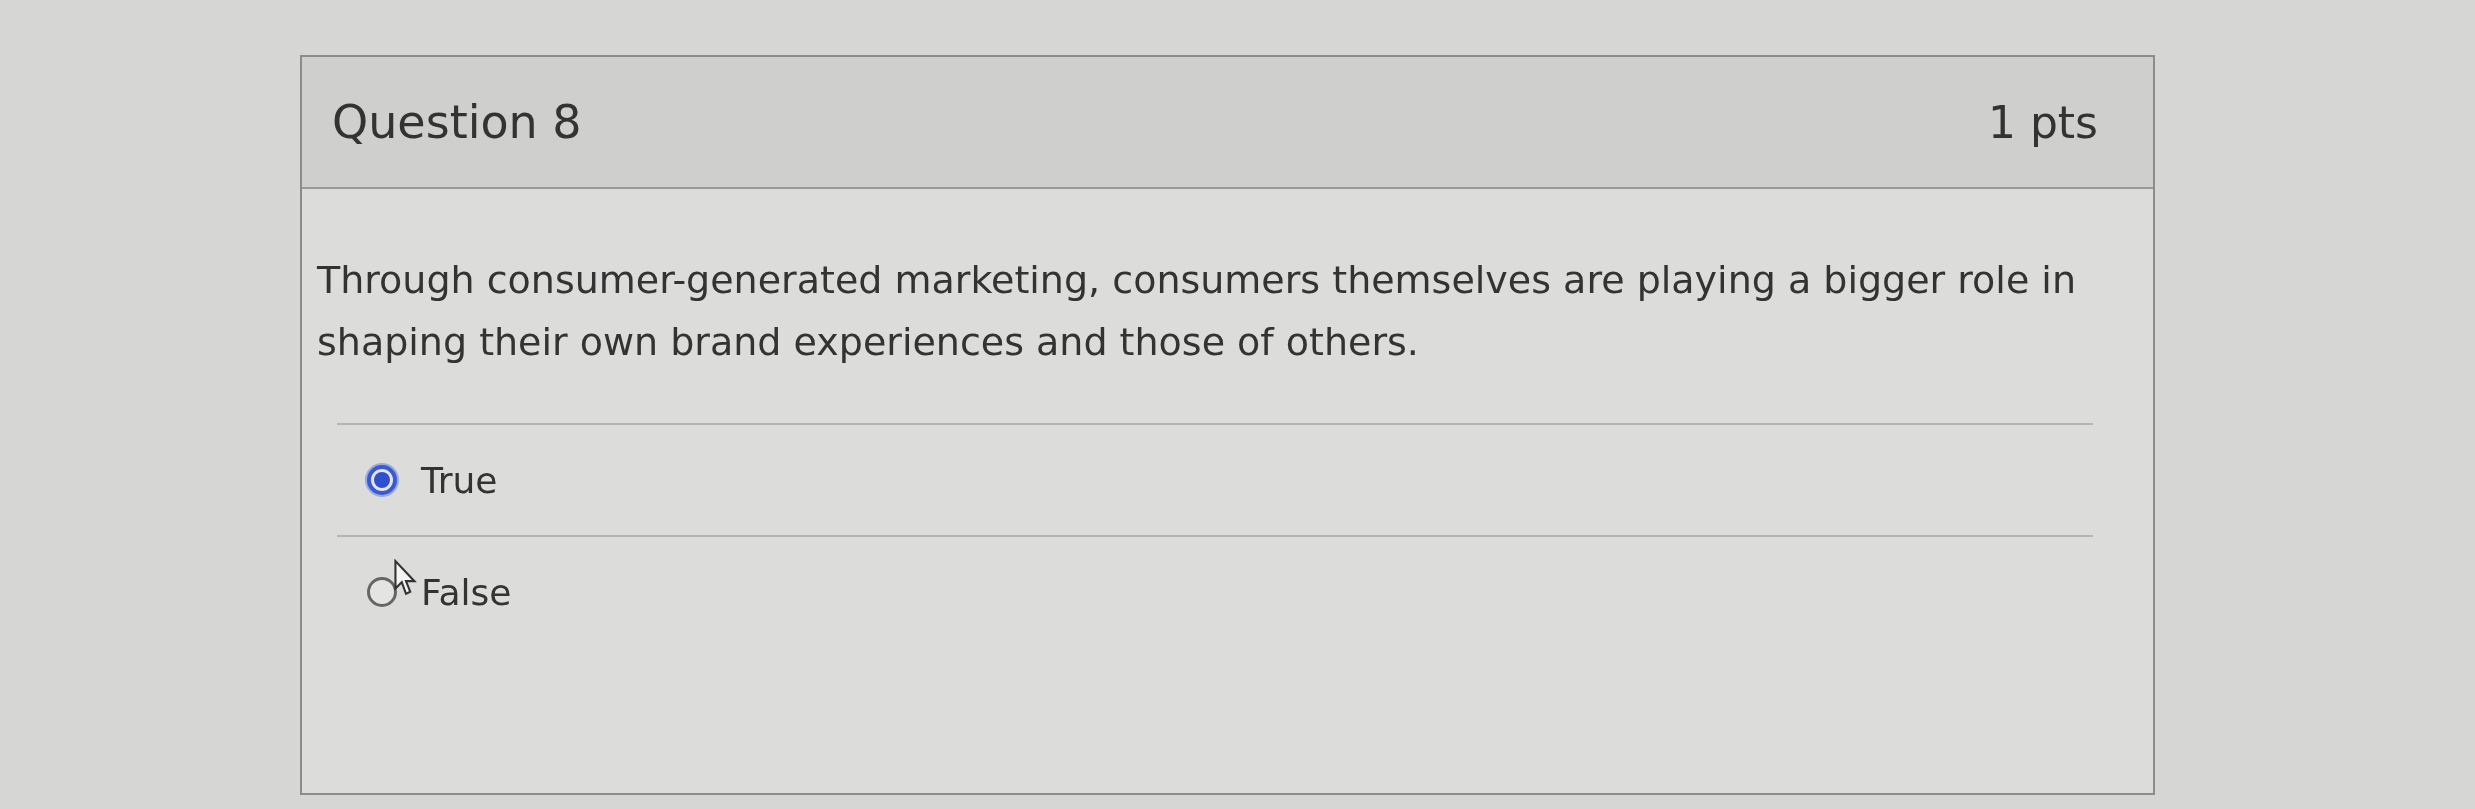 The height and width of the screenshot is (809, 2475). What do you see at coordinates (457, 122) in the screenshot?
I see `question-title: Question 8` at bounding box center [457, 122].